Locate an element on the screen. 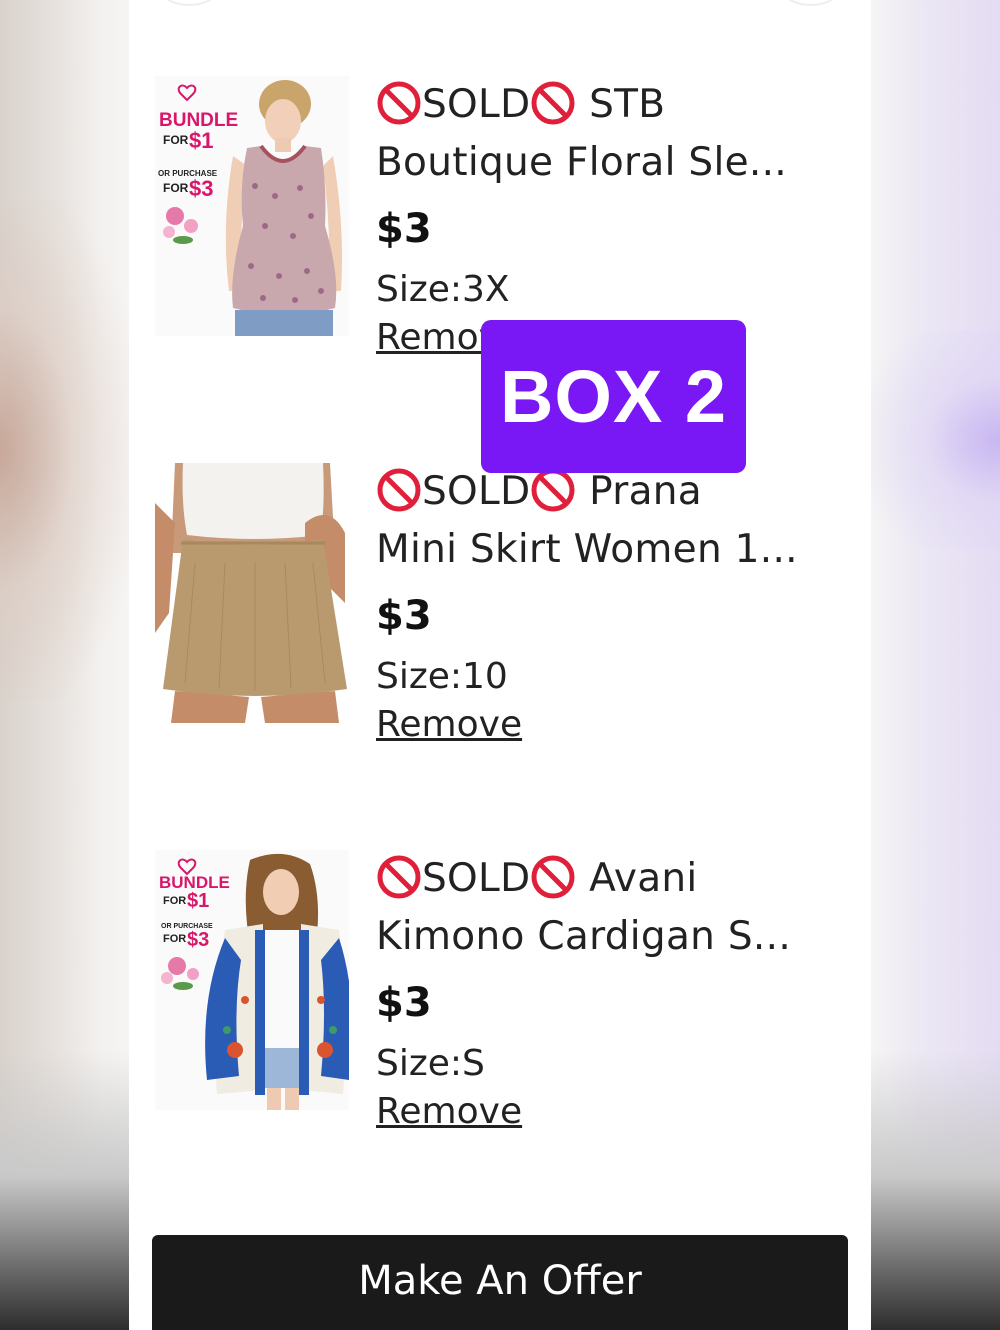 The width and height of the screenshot is (1000, 1330). brand-name: Prana is located at coordinates (646, 491).